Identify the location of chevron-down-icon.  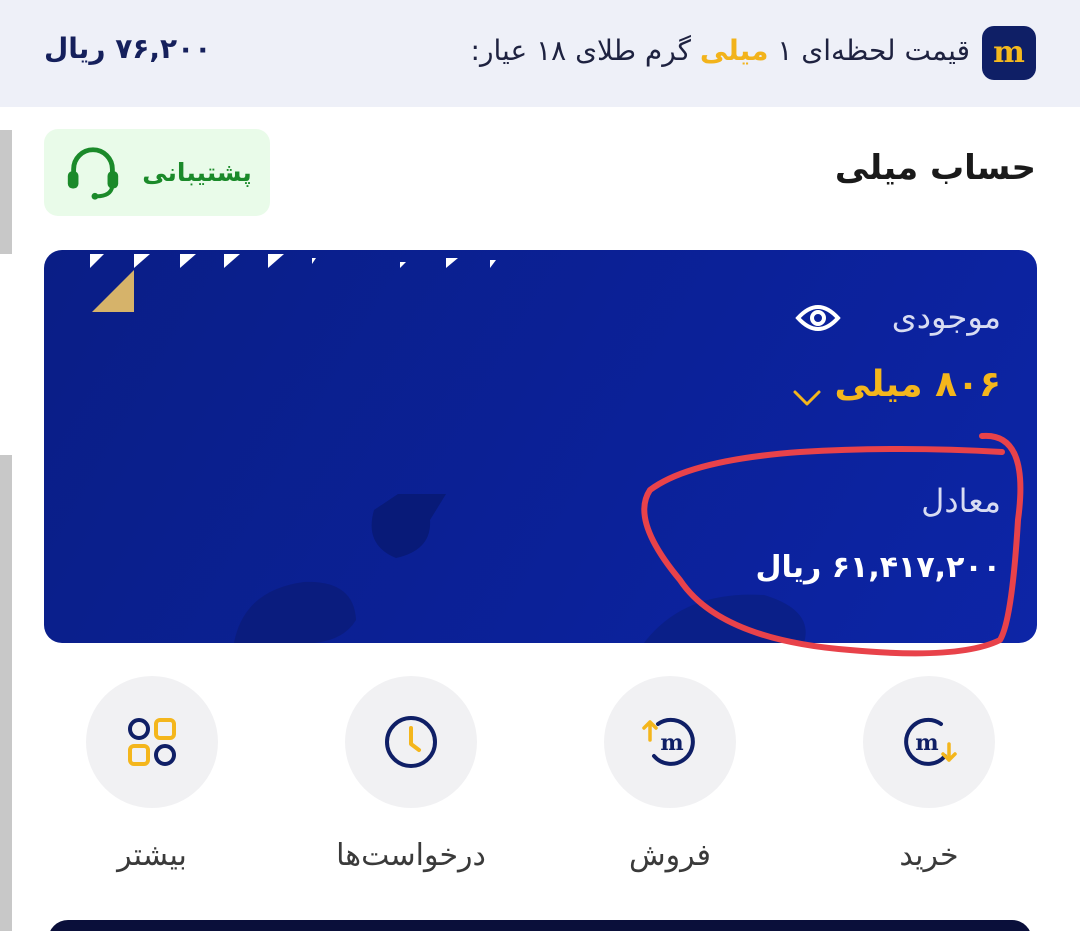
(807, 398).